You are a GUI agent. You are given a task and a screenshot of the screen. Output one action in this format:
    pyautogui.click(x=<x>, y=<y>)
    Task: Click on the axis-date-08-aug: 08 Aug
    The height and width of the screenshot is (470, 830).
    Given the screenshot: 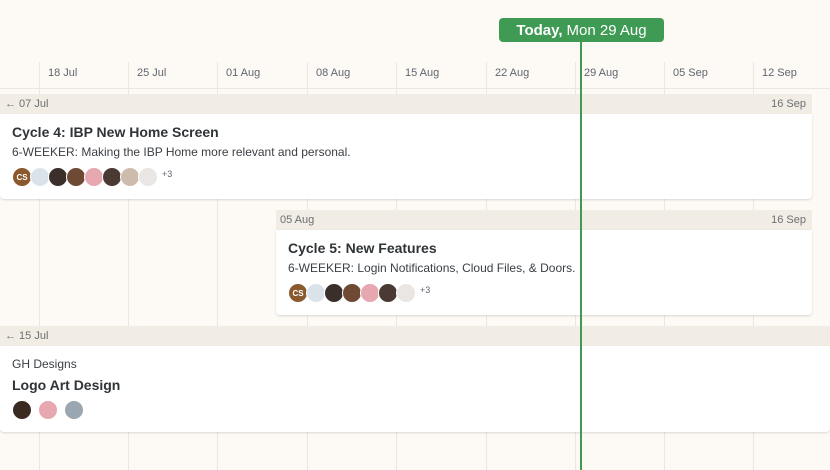 What is the action you would take?
    pyautogui.click(x=333, y=73)
    